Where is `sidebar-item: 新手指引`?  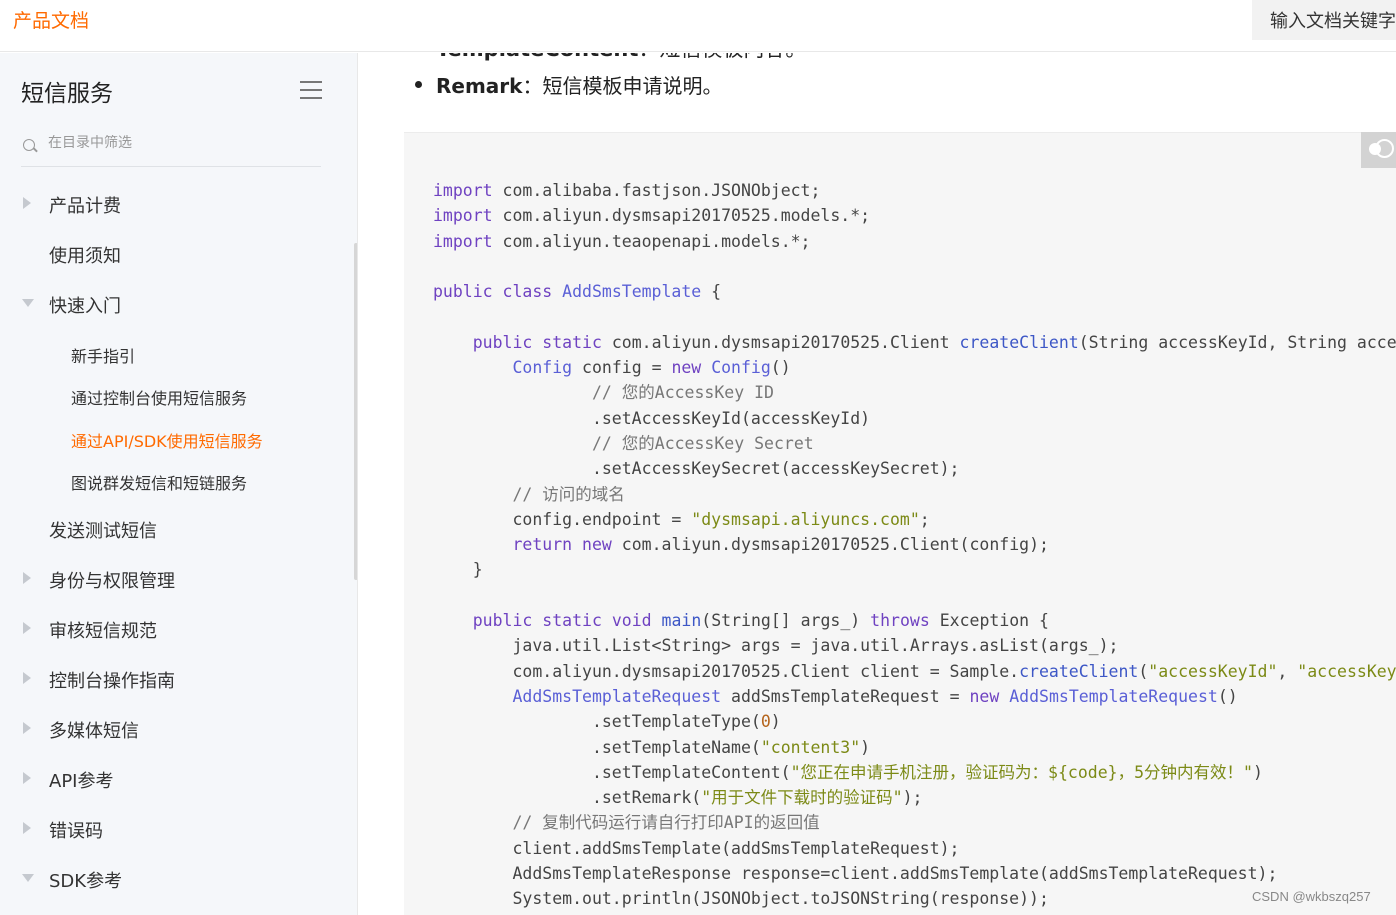
sidebar-item: 新手指引 is located at coordinates (177, 353).